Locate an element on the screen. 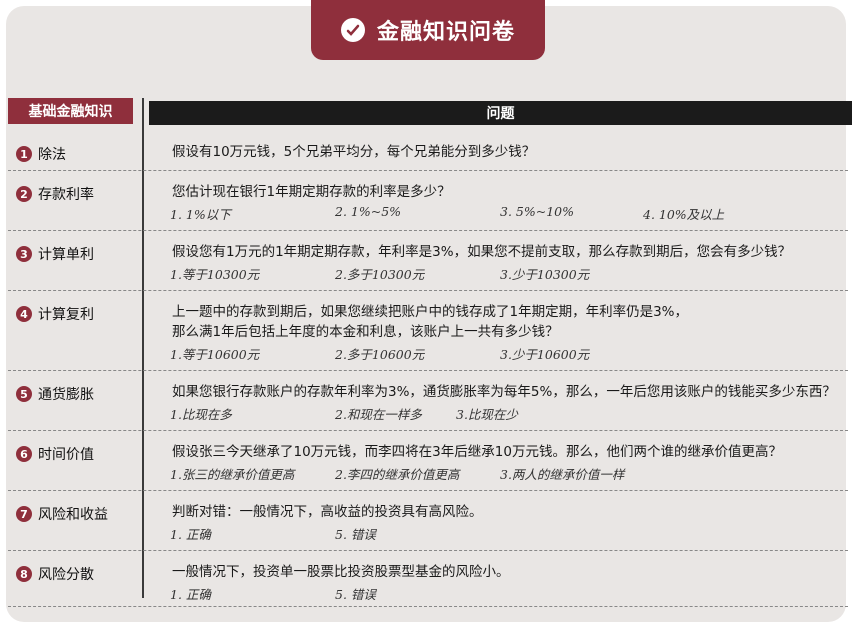  question-line: 那么满1年后包括上年度的本金和利息，该账户上一共有多少钱？ is located at coordinates (365, 332).